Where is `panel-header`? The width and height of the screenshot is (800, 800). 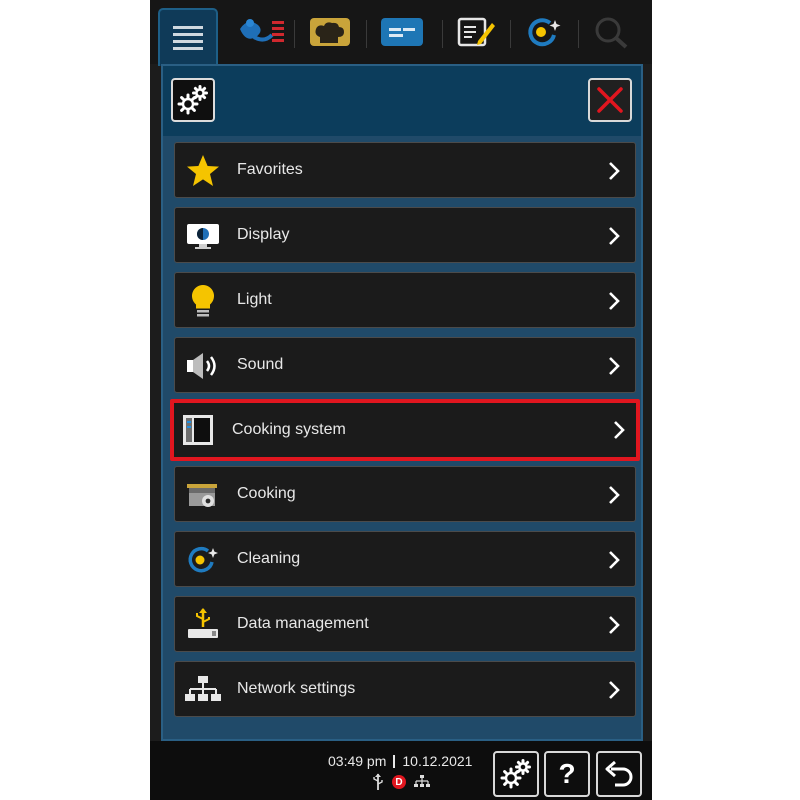 panel-header is located at coordinates (402, 101).